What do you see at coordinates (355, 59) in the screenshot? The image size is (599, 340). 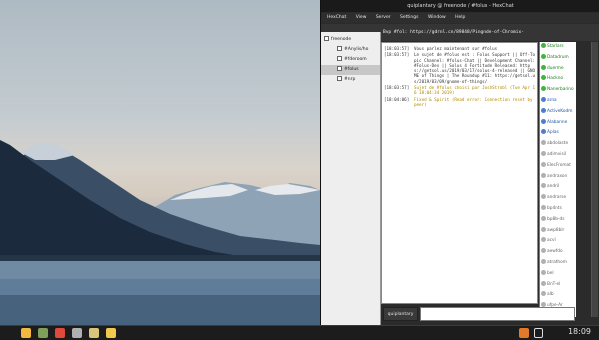 I see `channel-label: #fderoom` at bounding box center [355, 59].